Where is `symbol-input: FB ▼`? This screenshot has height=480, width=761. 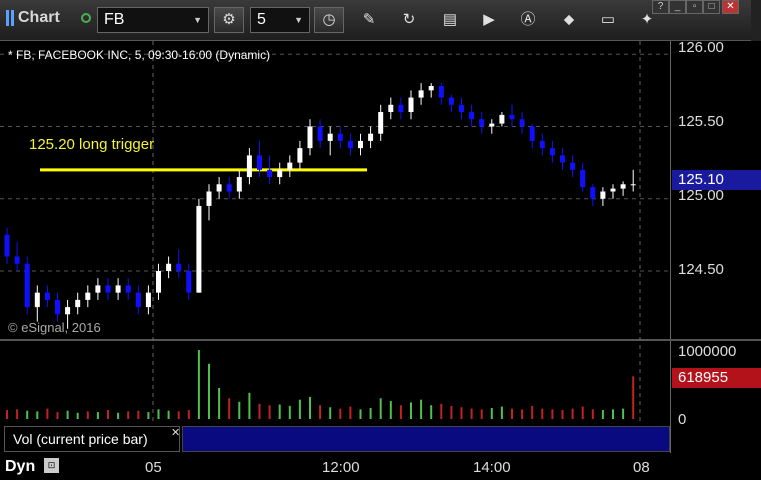 symbol-input: FB ▼ is located at coordinates (153, 20).